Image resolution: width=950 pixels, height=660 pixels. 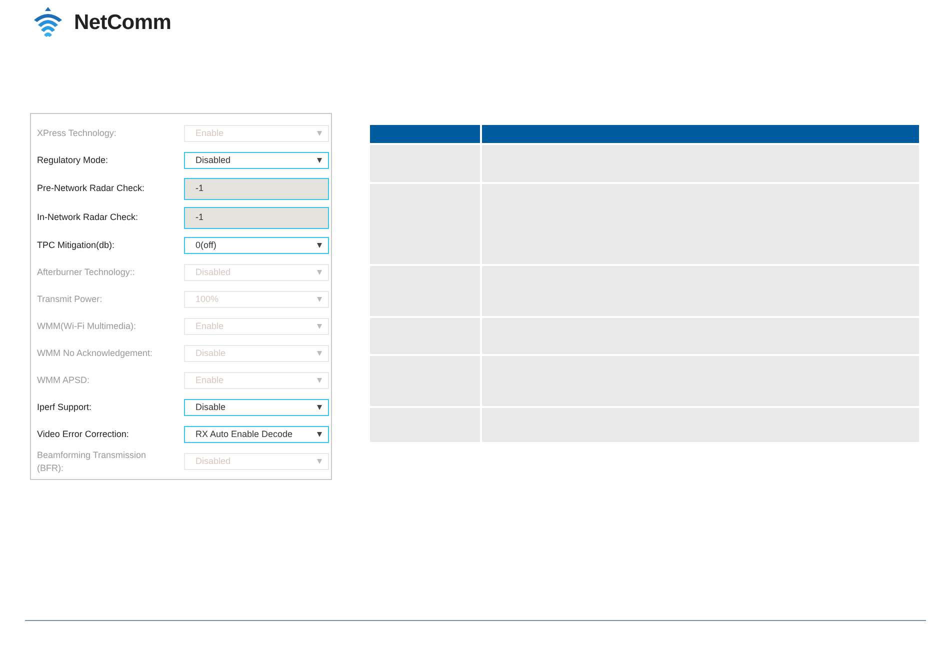 I want to click on field-label: Pre-Network Radar Check:, so click(x=91, y=188).